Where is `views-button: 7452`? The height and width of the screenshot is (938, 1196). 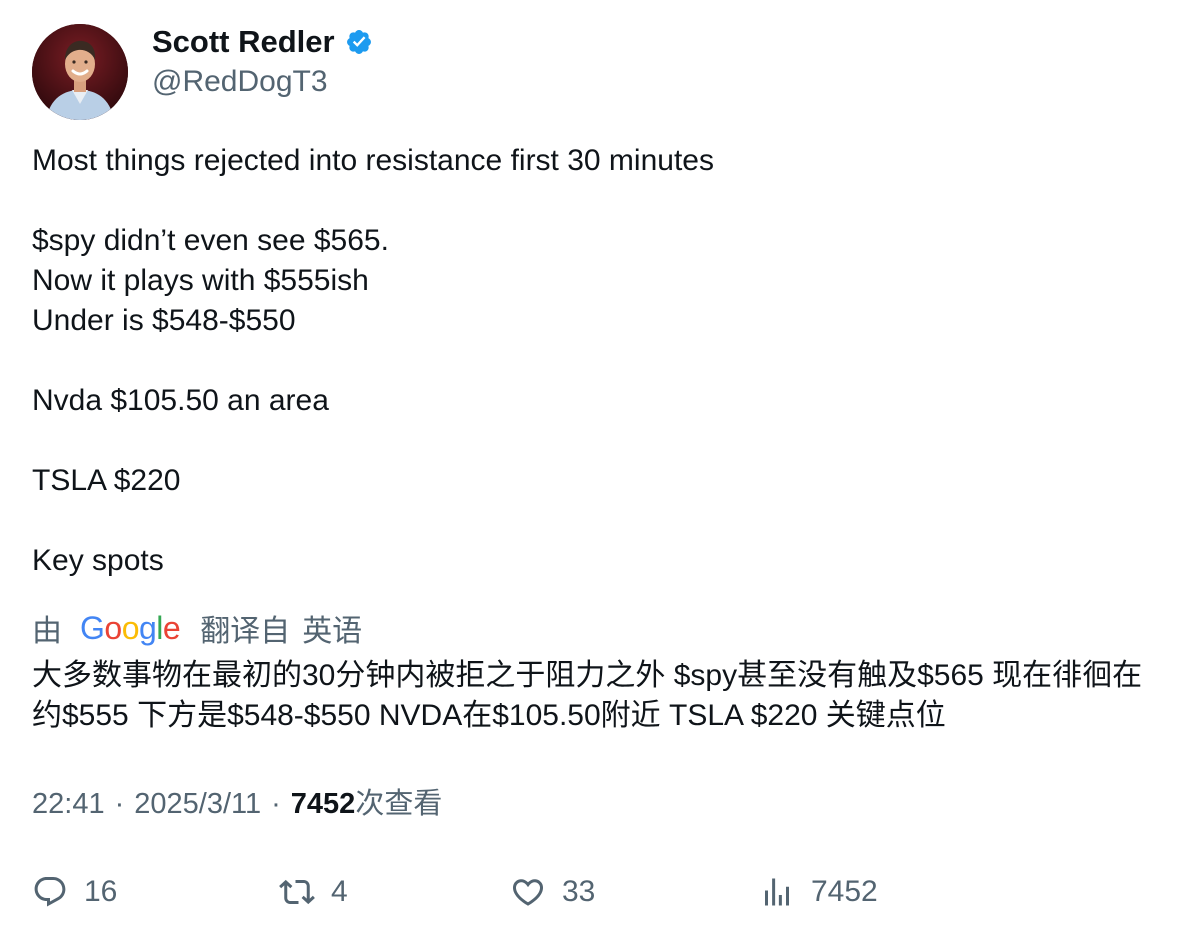 views-button: 7452 is located at coordinates (818, 892).